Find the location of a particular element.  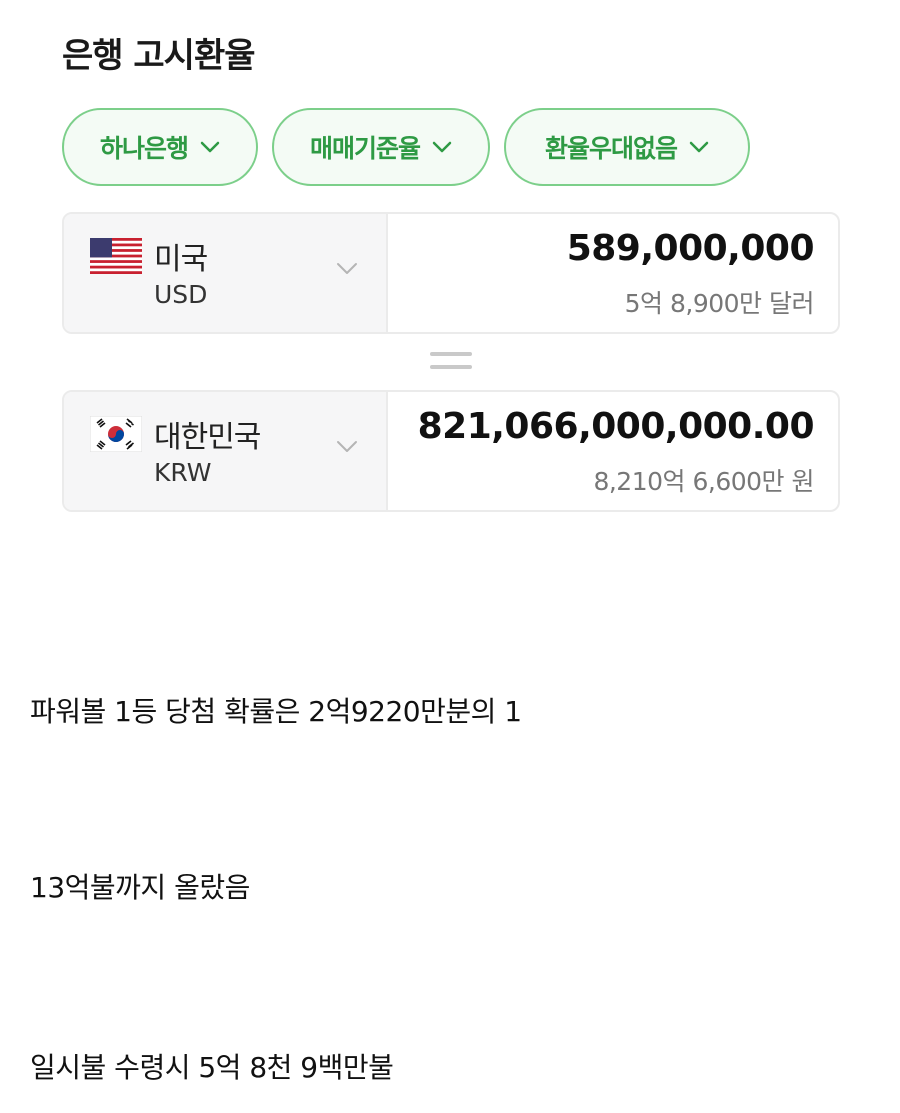

filter-bar: 하나은행 매매기준율 환율우대없음 is located at coordinates (406, 147).